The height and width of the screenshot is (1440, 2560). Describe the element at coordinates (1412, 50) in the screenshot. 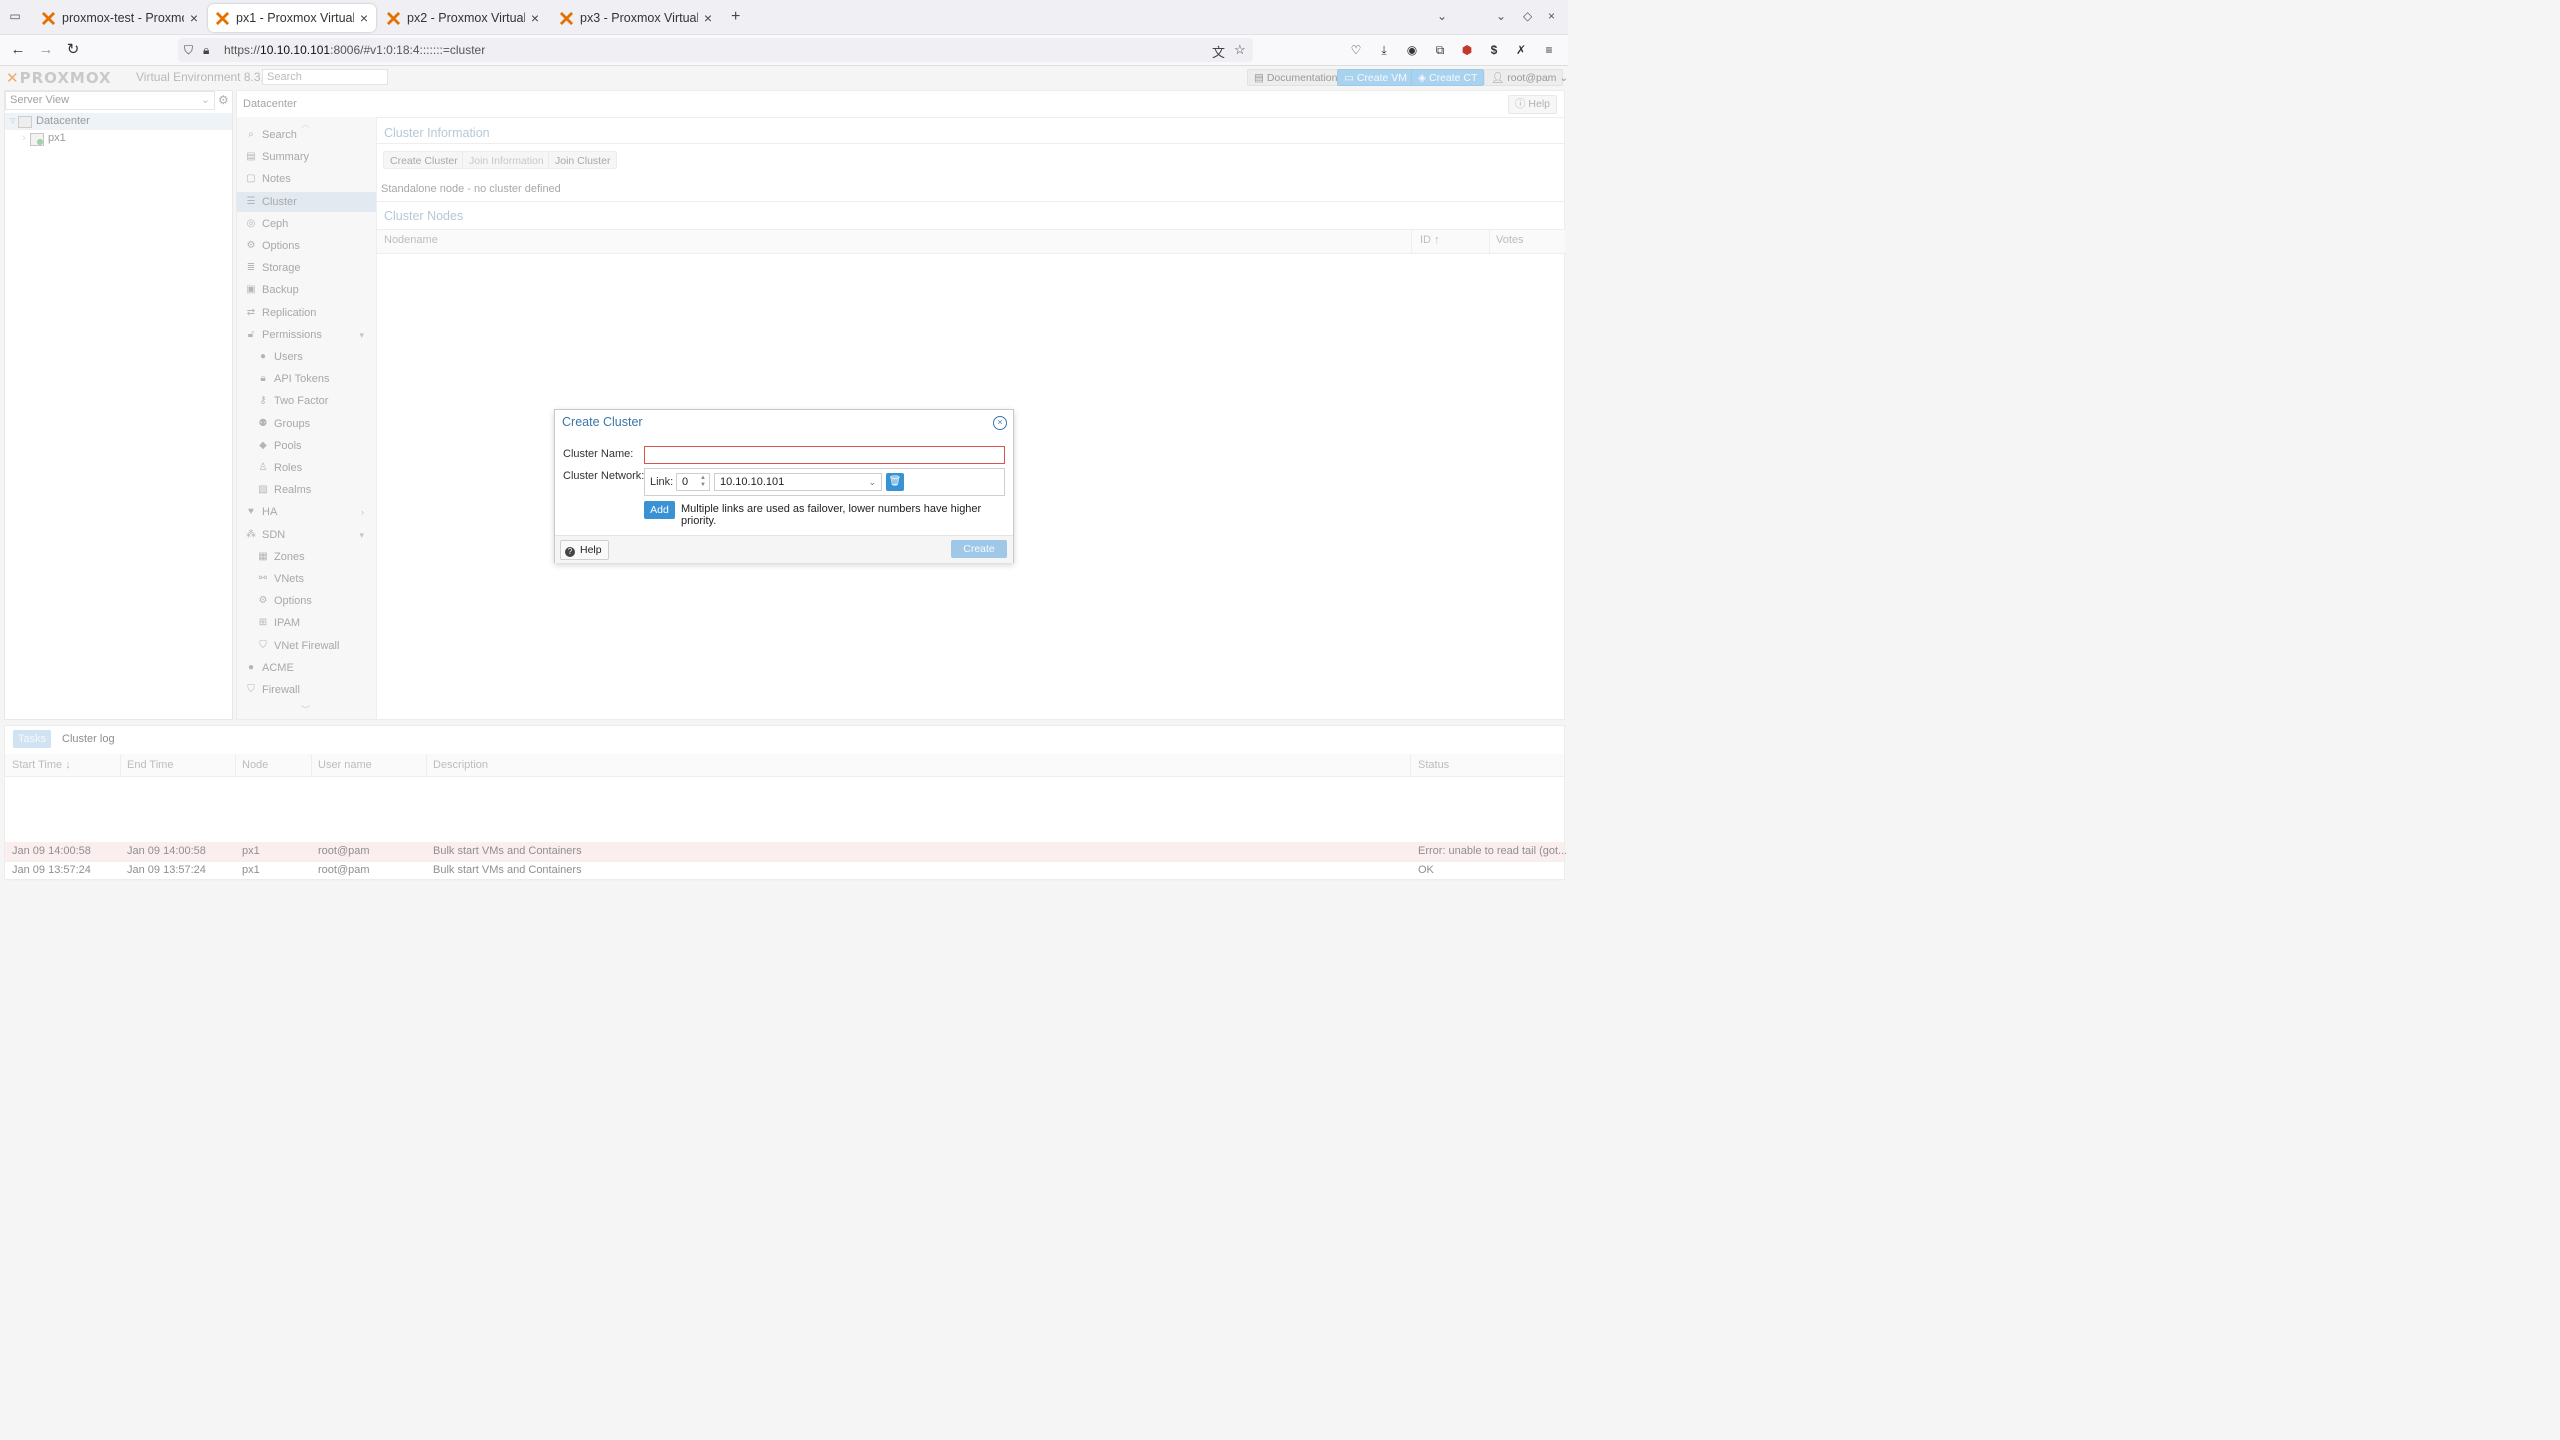

I see `account-icon: ◉` at that location.